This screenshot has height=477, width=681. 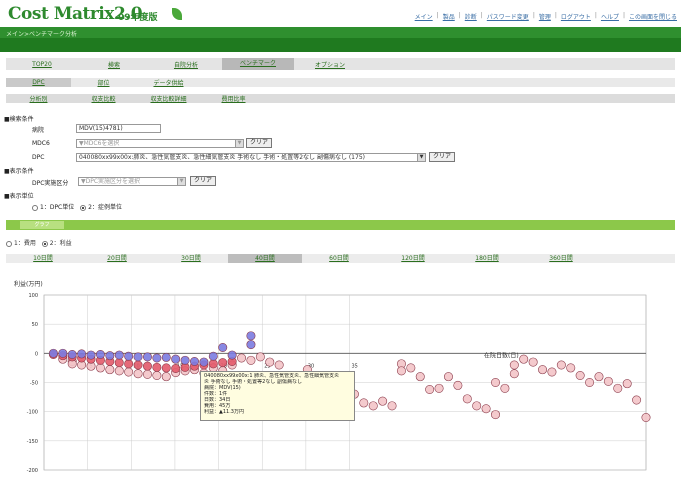 I want to click on tab-site: 部位, so click(x=103, y=82).